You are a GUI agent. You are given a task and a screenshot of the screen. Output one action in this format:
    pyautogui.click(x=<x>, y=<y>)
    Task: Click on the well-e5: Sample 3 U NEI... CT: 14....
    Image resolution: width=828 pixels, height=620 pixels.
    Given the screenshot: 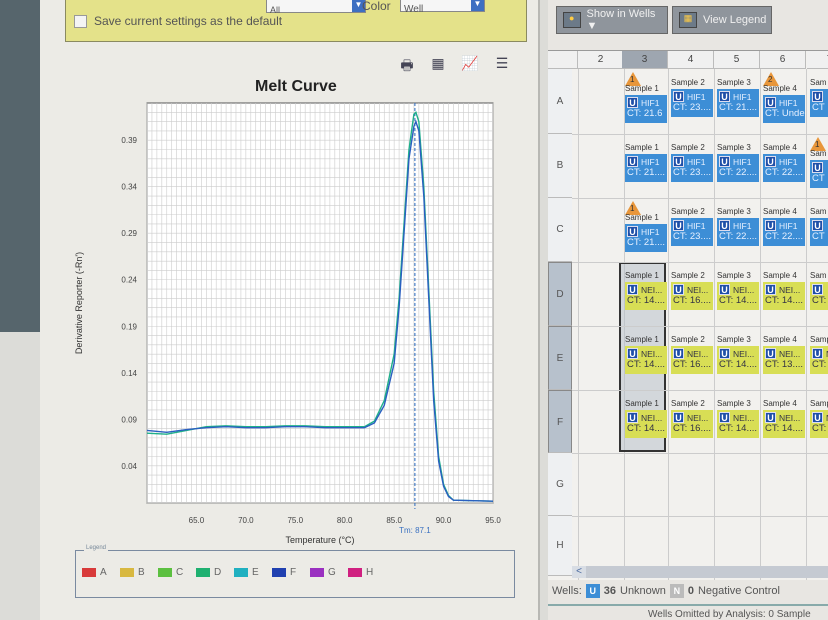 What is the action you would take?
    pyautogui.click(x=737, y=358)
    